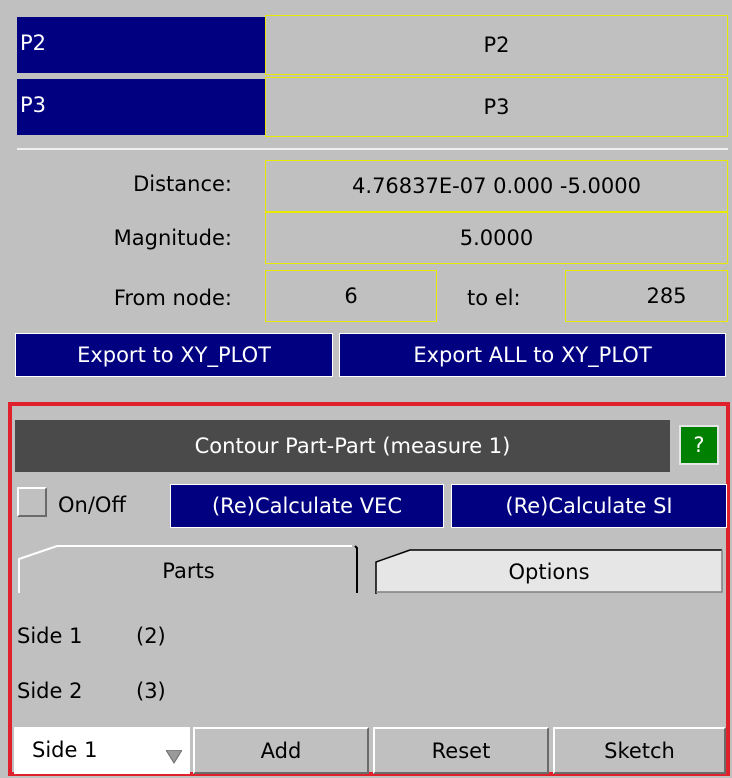 This screenshot has height=778, width=732. I want to click on tab-options-label: Options, so click(549, 572).